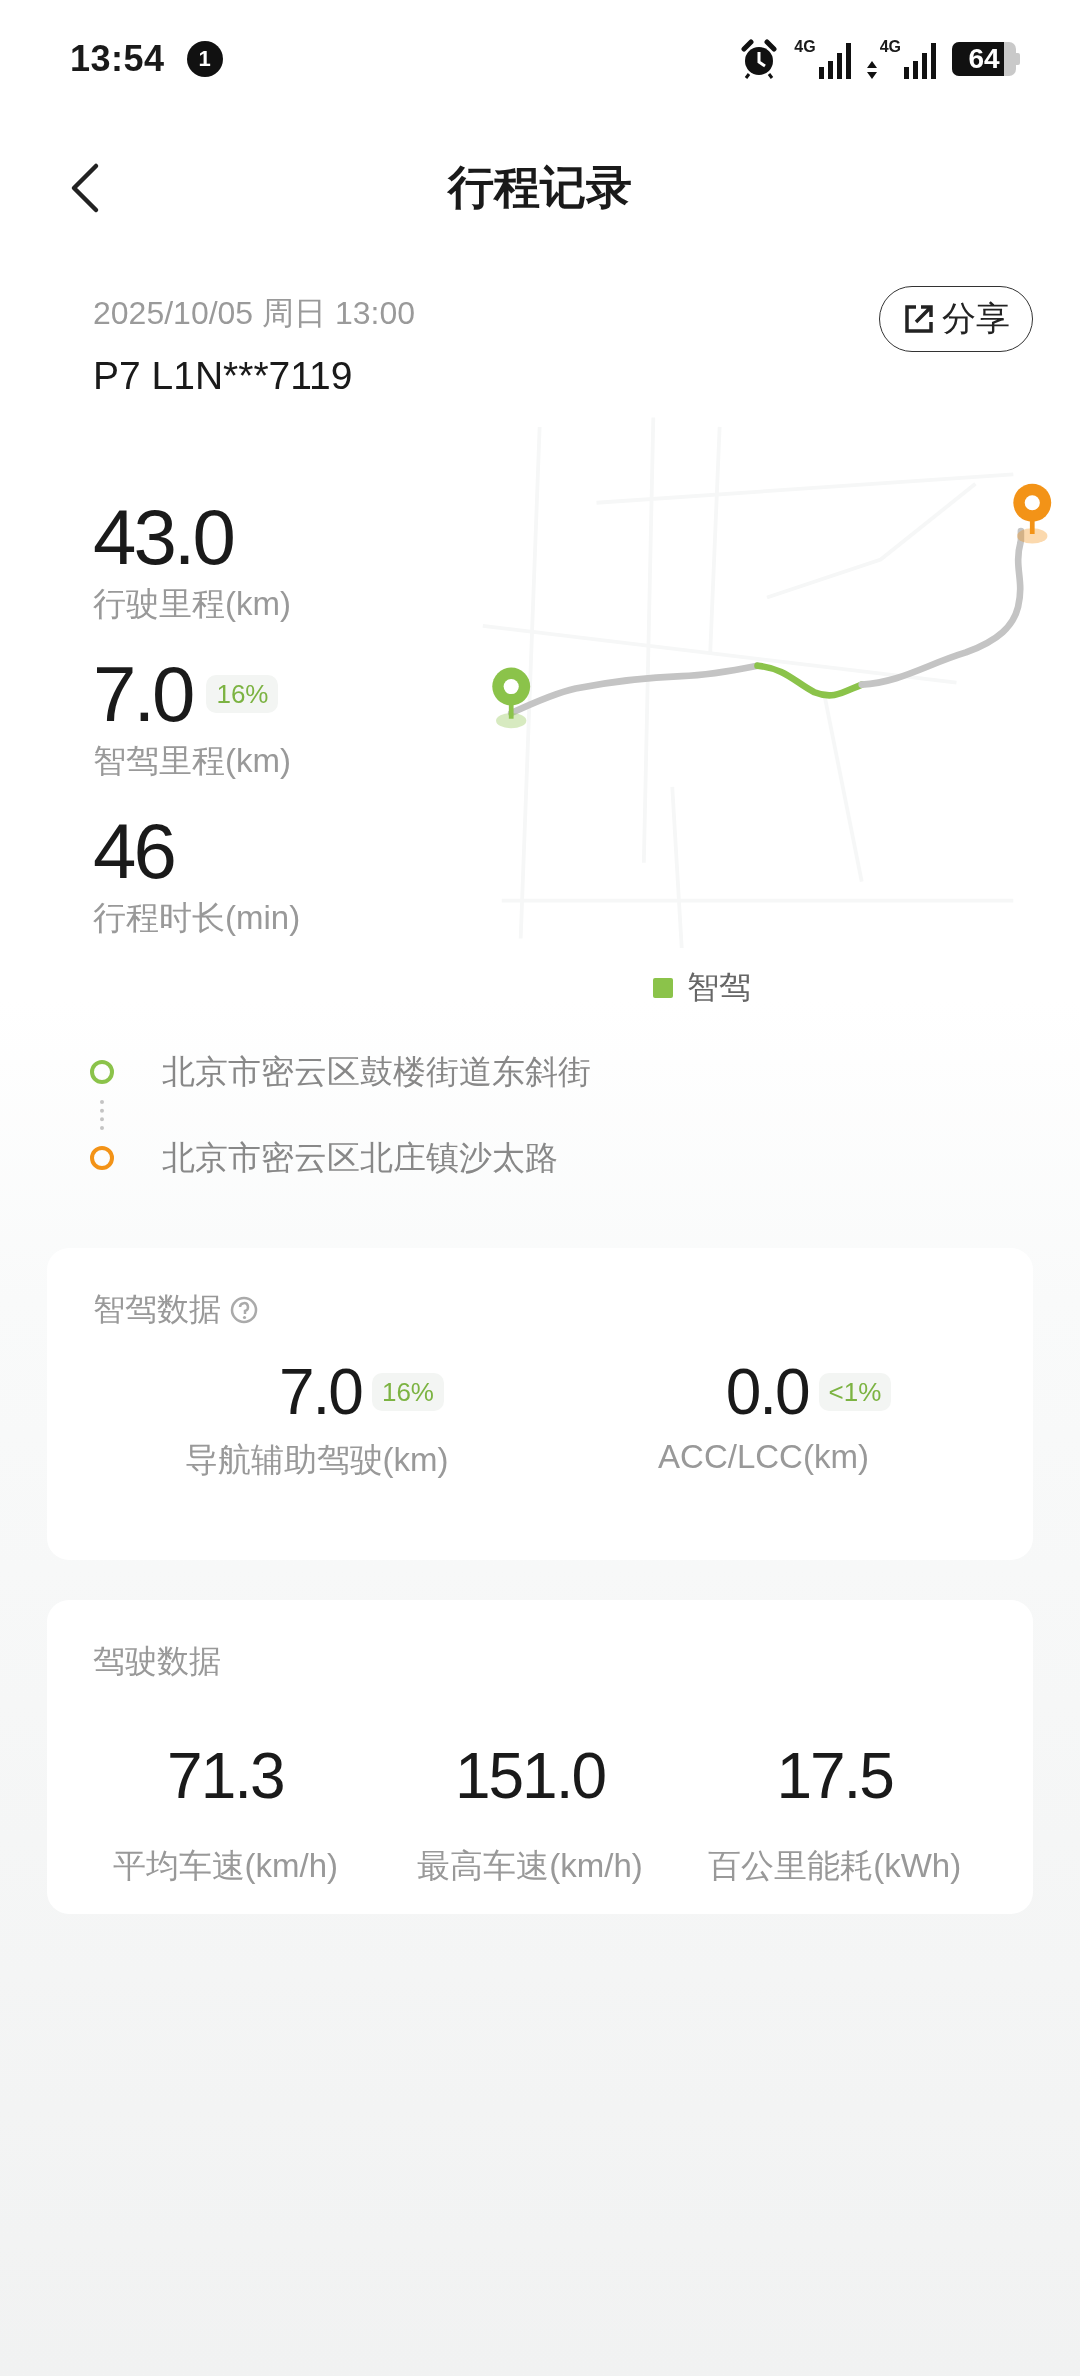 The image size is (1080, 2376). I want to click on page-title: 行程记录, so click(540, 187).